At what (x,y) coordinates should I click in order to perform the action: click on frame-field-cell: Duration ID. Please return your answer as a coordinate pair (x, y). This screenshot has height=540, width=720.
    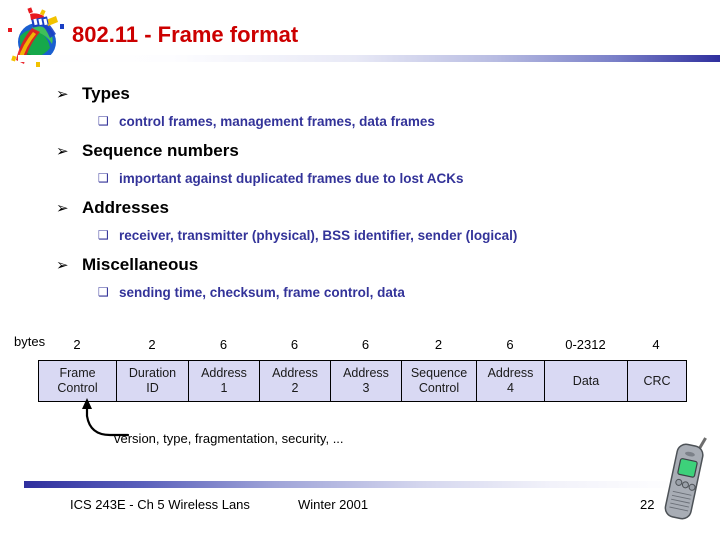
    Looking at the image, I should click on (153, 381).